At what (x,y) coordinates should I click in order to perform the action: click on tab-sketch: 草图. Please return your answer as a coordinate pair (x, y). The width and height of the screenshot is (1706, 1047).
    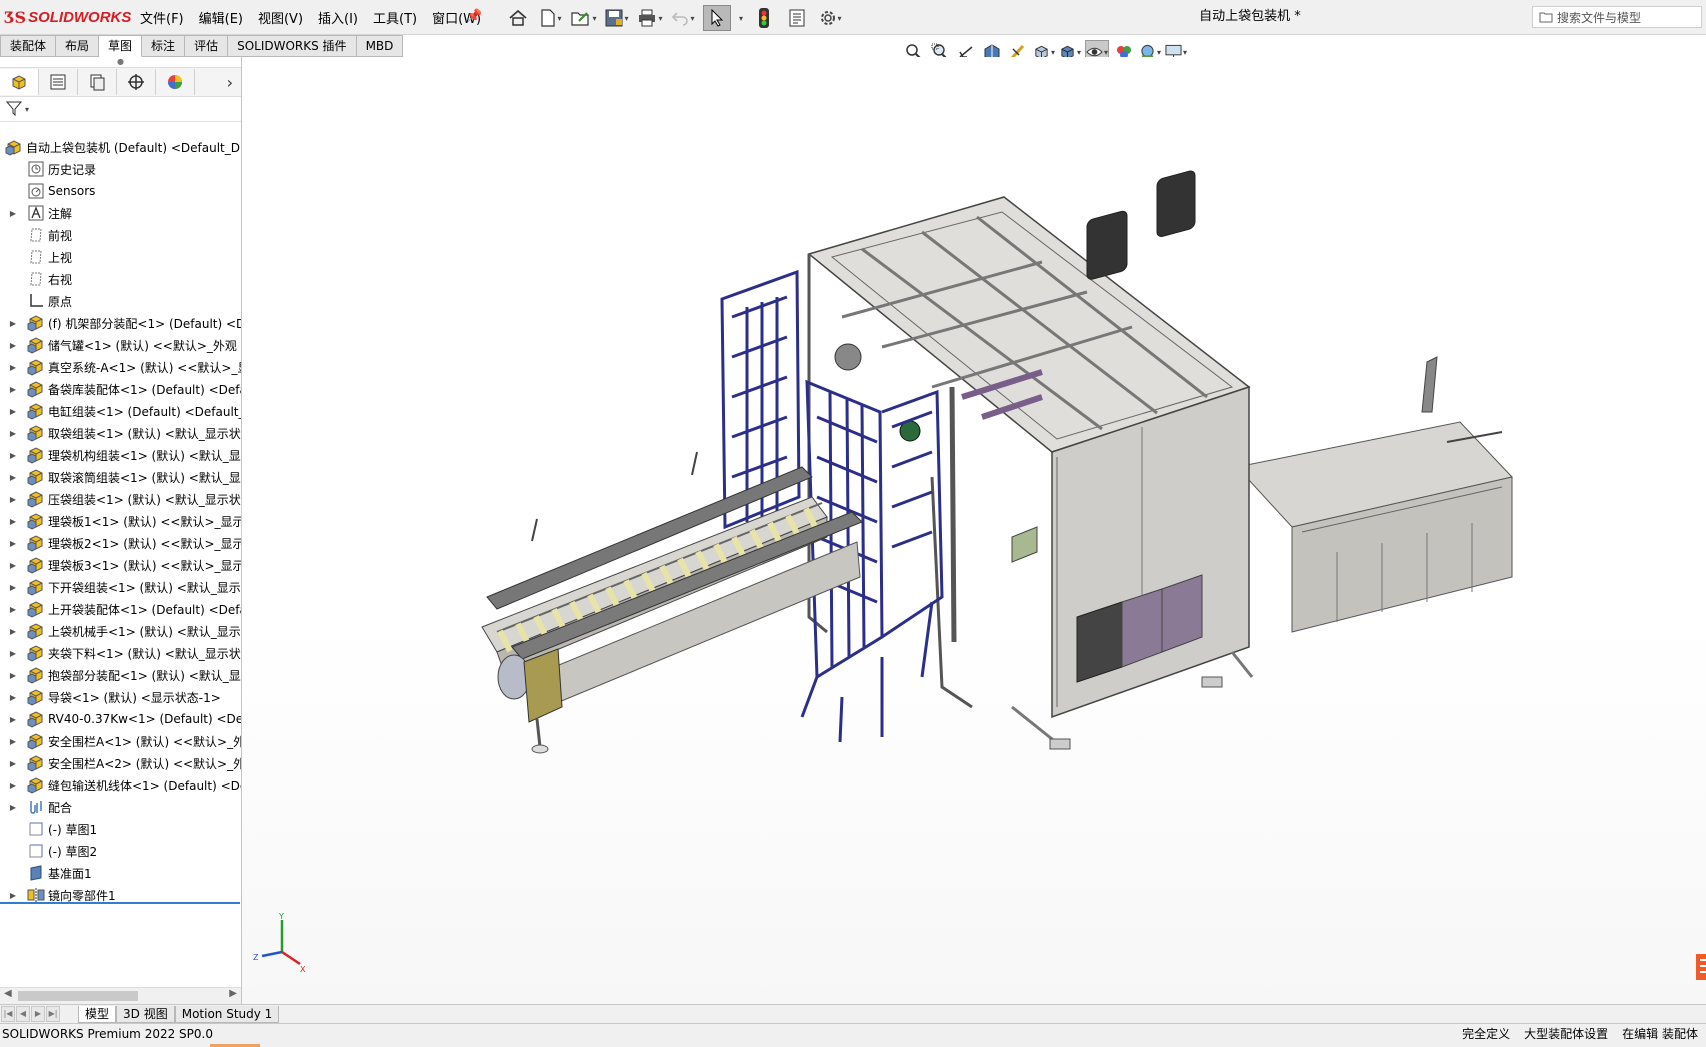
    Looking at the image, I should click on (121, 46).